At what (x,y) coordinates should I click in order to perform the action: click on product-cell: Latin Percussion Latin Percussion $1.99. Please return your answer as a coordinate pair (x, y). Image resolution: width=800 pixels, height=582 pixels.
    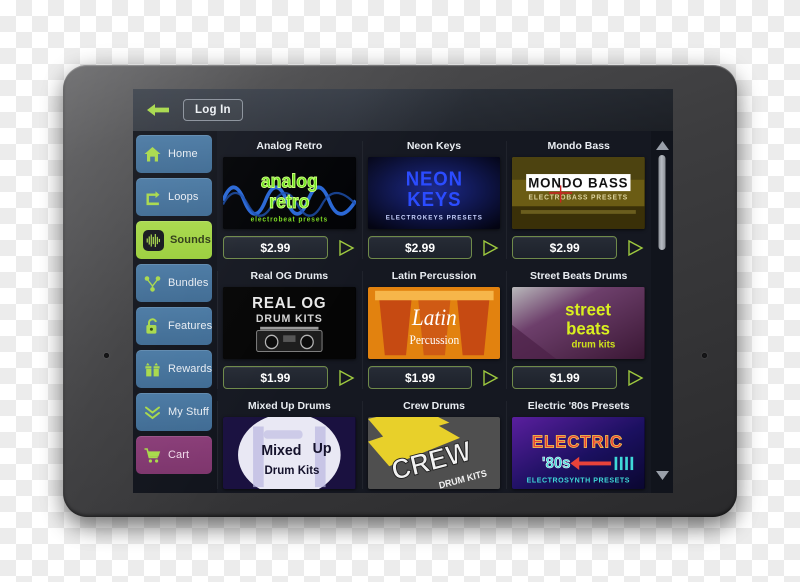
    Looking at the image, I should click on (434, 330).